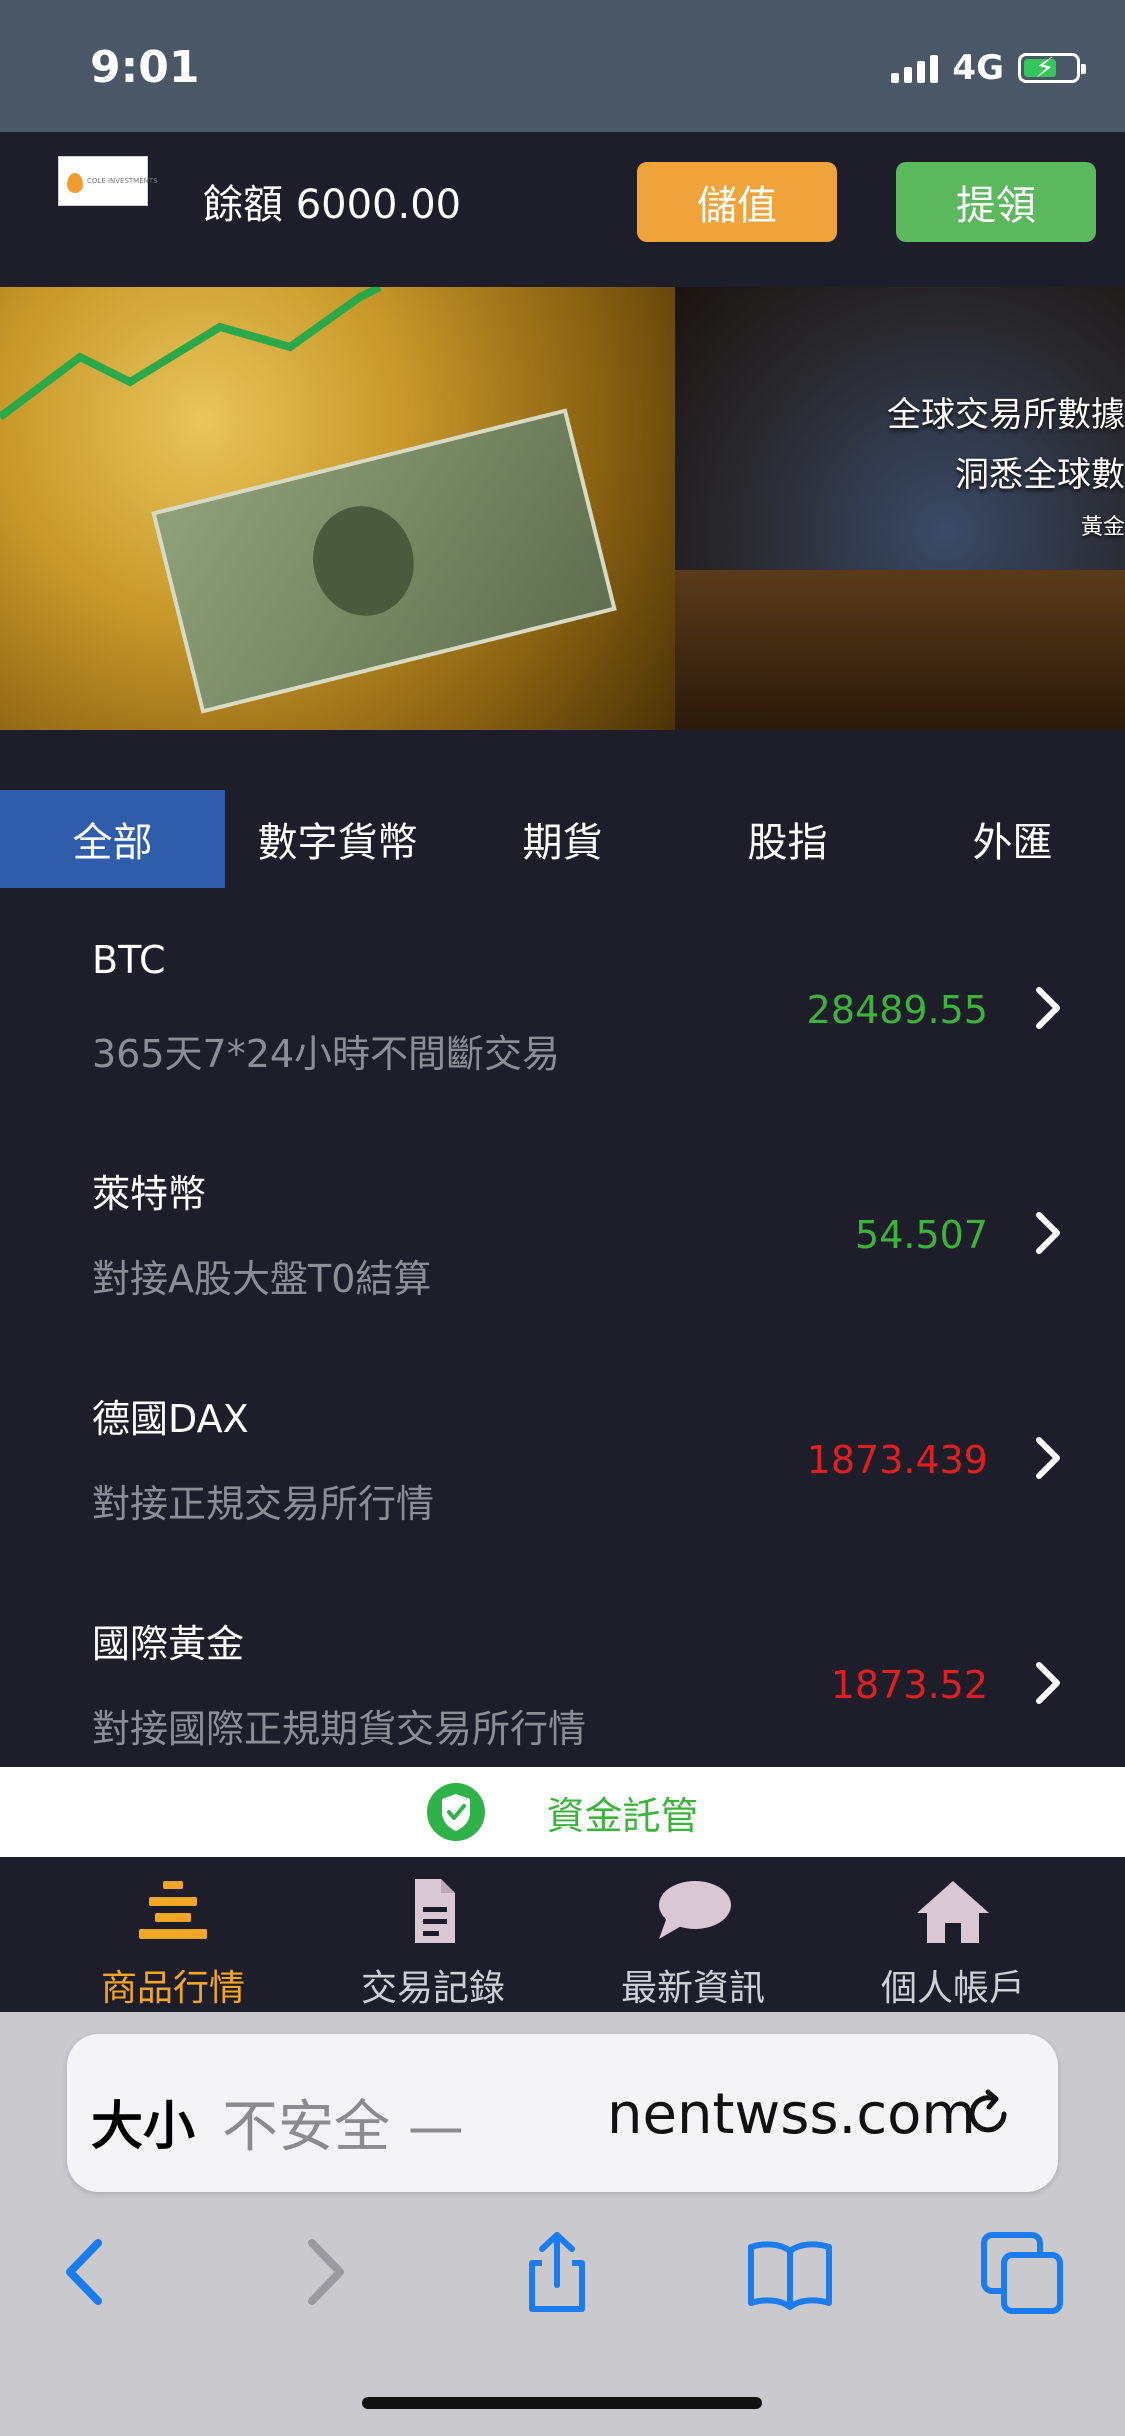 The image size is (1125, 2436). I want to click on back-icon, so click(85, 2272).